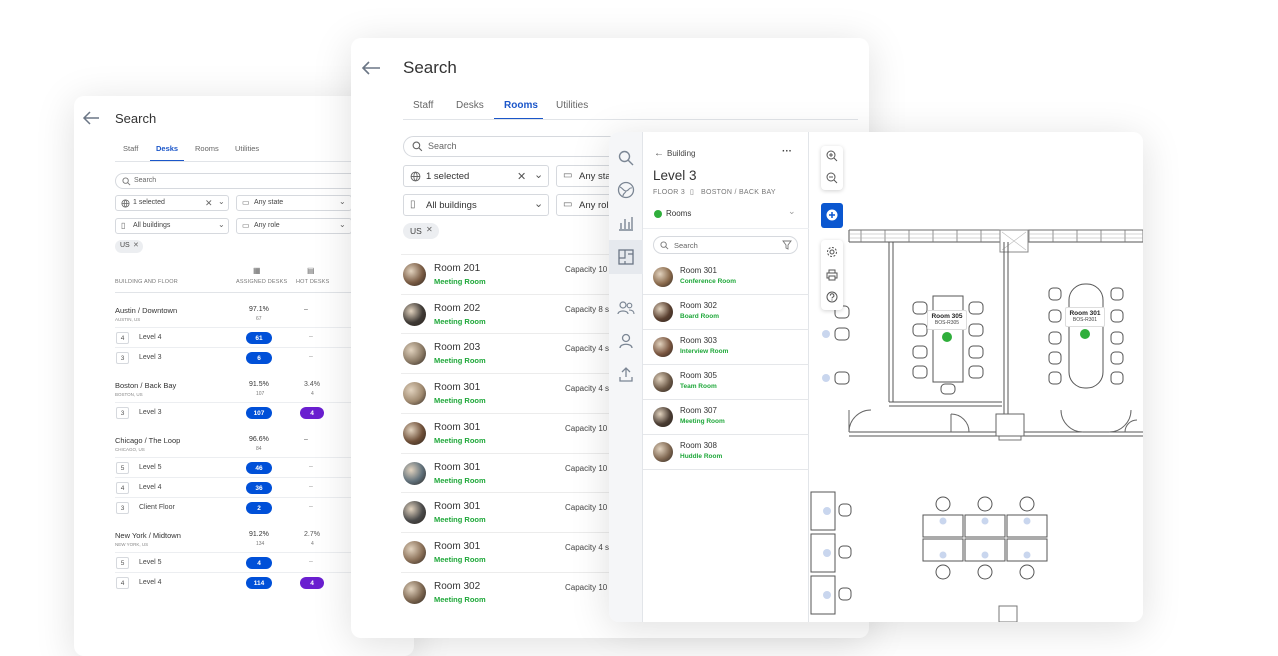  I want to click on add-button, so click(832, 215).